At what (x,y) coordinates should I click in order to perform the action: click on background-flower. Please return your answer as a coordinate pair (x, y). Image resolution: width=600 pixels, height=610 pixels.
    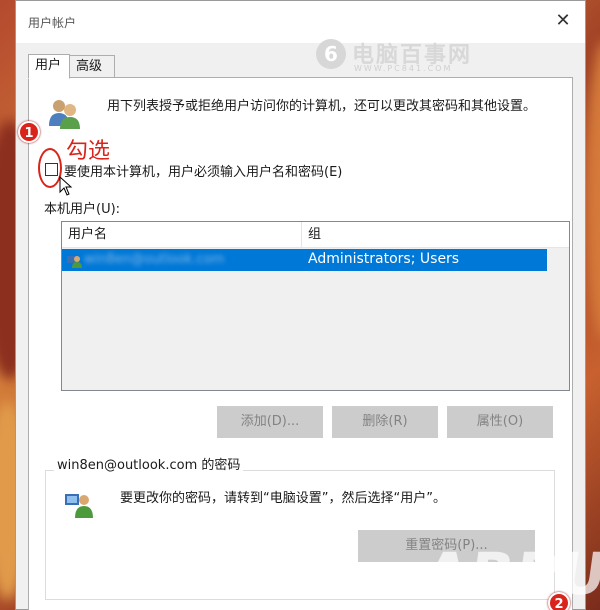
    Looking at the image, I should click on (592, 190).